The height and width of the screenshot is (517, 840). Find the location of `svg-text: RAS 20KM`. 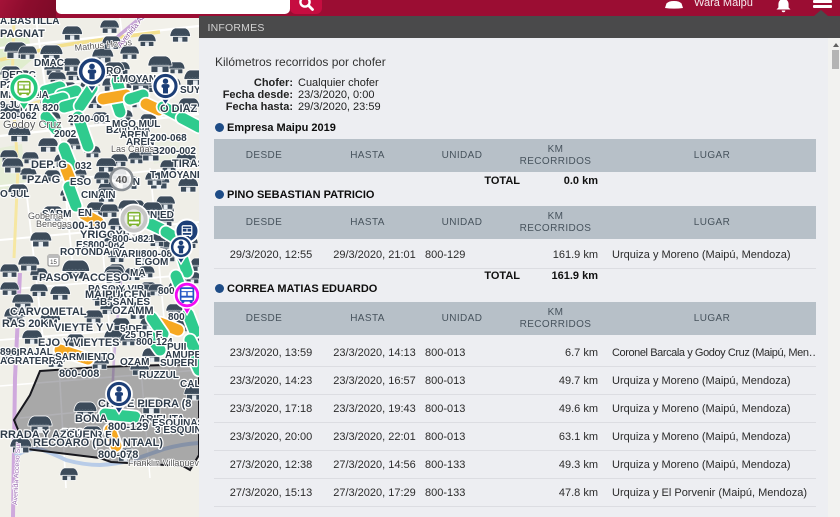

svg-text: RAS 20KM is located at coordinates (30, 324).